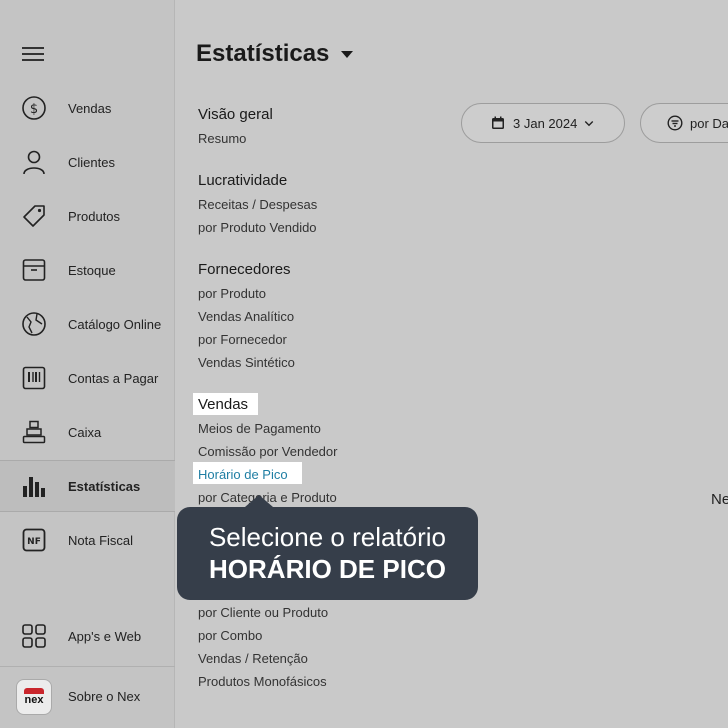 This screenshot has width=728, height=728. Describe the element at coordinates (85, 432) in the screenshot. I see `sidebar-item-label: Caixa` at that location.